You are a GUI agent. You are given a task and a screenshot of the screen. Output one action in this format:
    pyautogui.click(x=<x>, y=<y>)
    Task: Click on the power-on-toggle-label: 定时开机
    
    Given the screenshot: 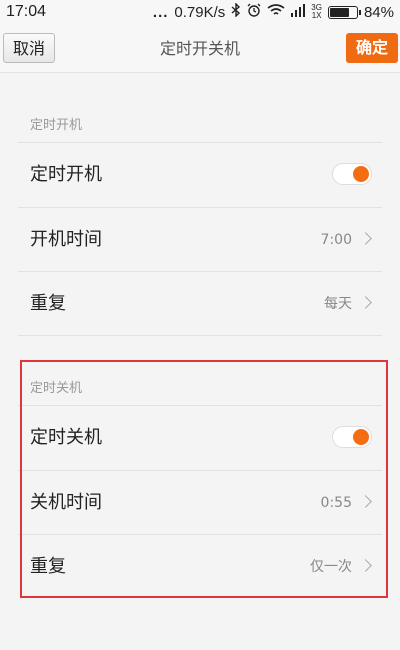 What is the action you would take?
    pyautogui.click(x=66, y=174)
    